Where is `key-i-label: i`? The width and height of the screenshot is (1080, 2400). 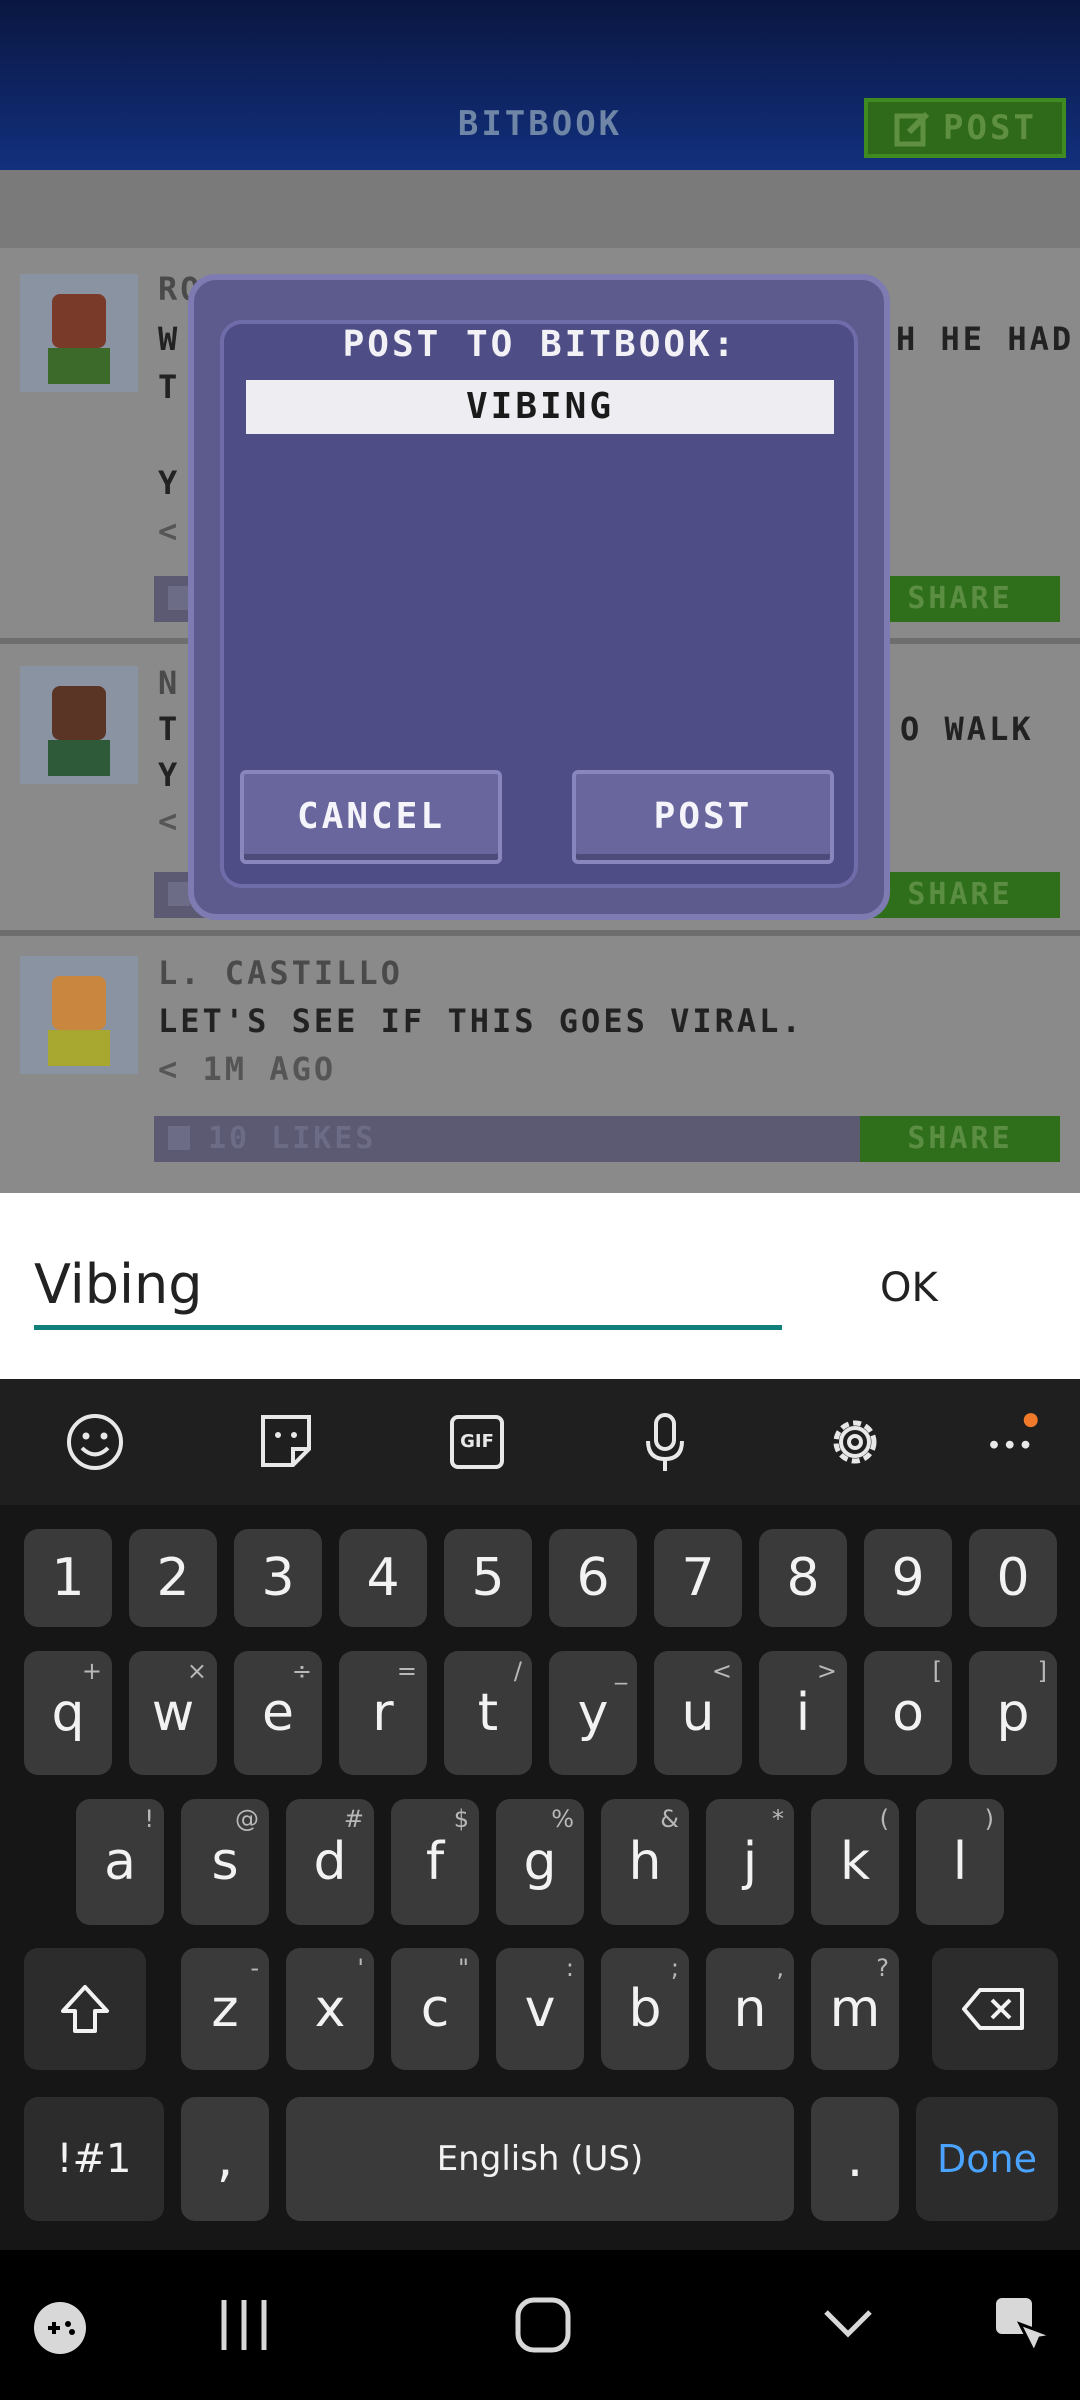
key-i-label: i is located at coordinates (803, 1713).